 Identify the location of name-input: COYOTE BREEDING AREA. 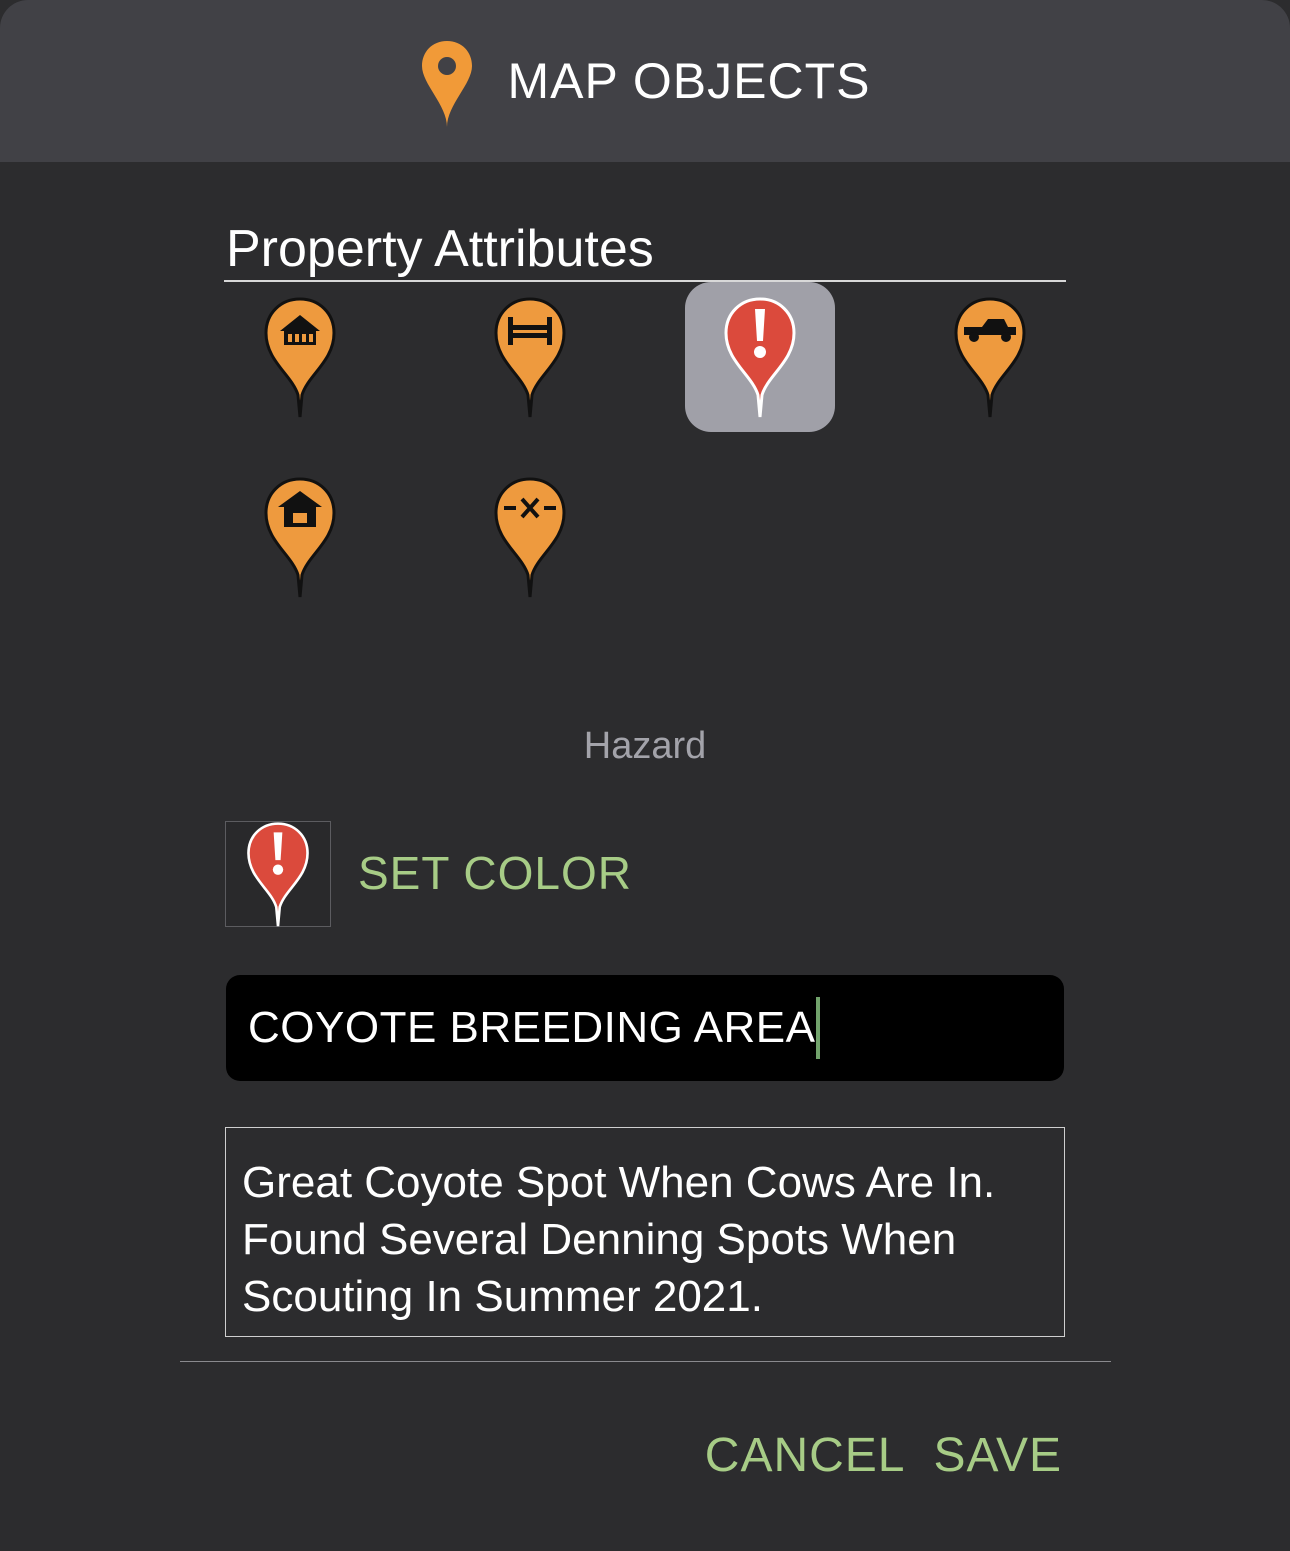
(645, 1028).